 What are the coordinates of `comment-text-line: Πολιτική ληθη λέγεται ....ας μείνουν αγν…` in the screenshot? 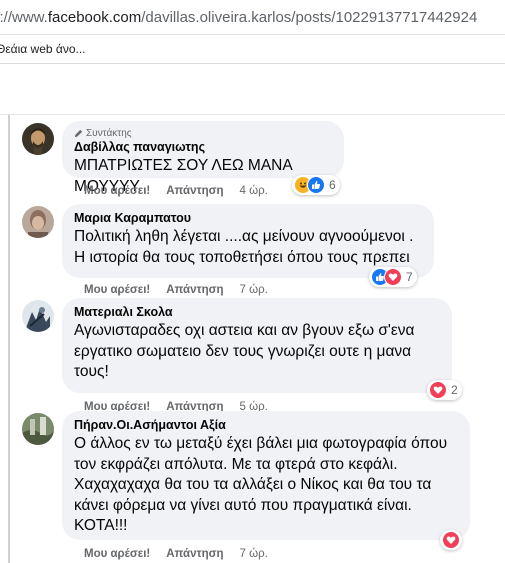 It's located at (244, 236).